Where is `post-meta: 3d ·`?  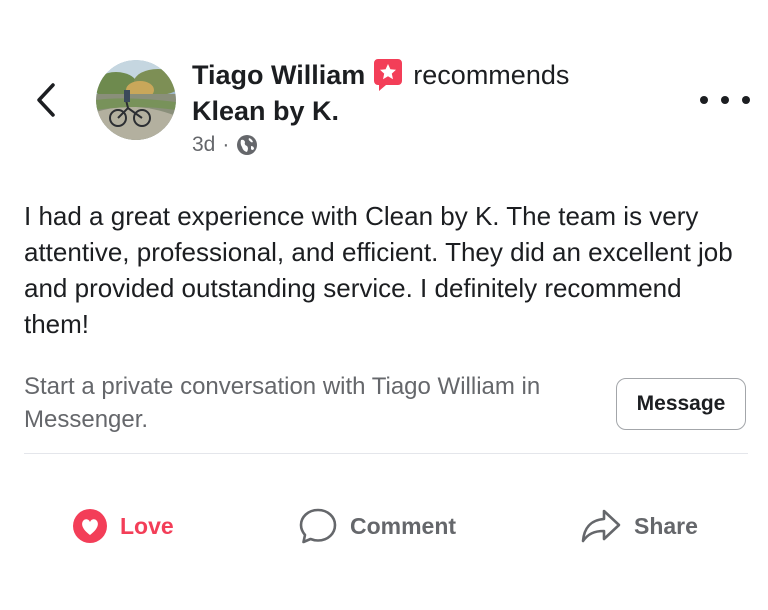 post-meta: 3d · is located at coordinates (432, 145).